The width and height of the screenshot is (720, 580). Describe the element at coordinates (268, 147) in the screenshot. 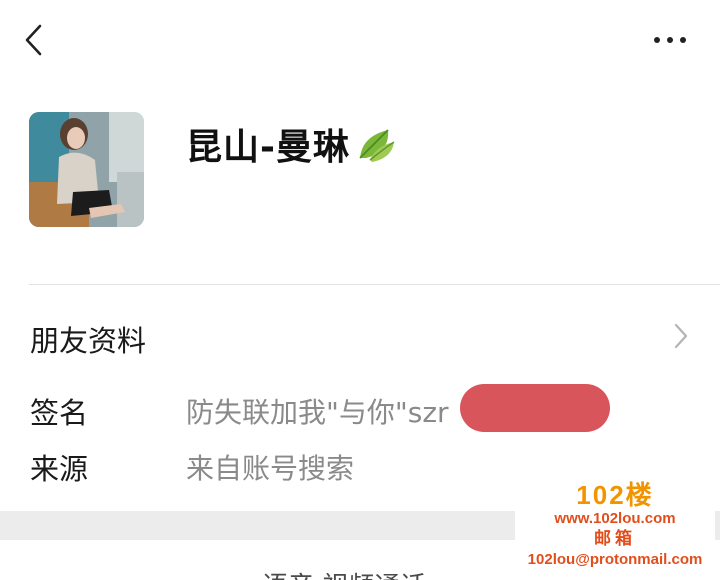

I see `nickname: 昆山-曼琳` at that location.